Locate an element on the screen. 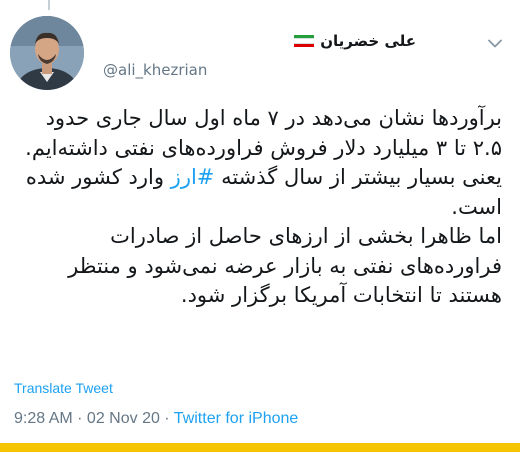  tweet-meta: 9:28 AM · 02 Nov 20 · Twitter for iPhone is located at coordinates (156, 419).